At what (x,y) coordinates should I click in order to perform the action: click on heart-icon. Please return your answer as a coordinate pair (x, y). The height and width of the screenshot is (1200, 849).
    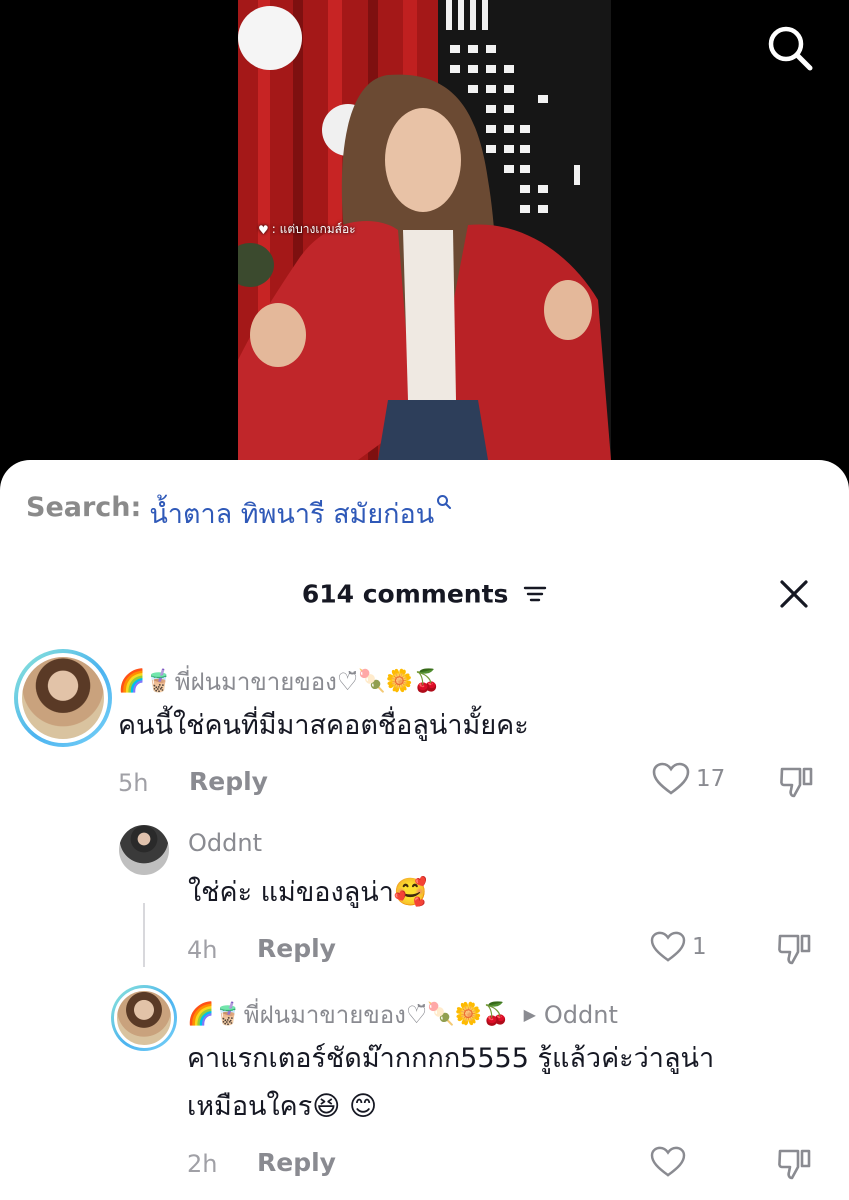
    Looking at the image, I should click on (668, 1161).